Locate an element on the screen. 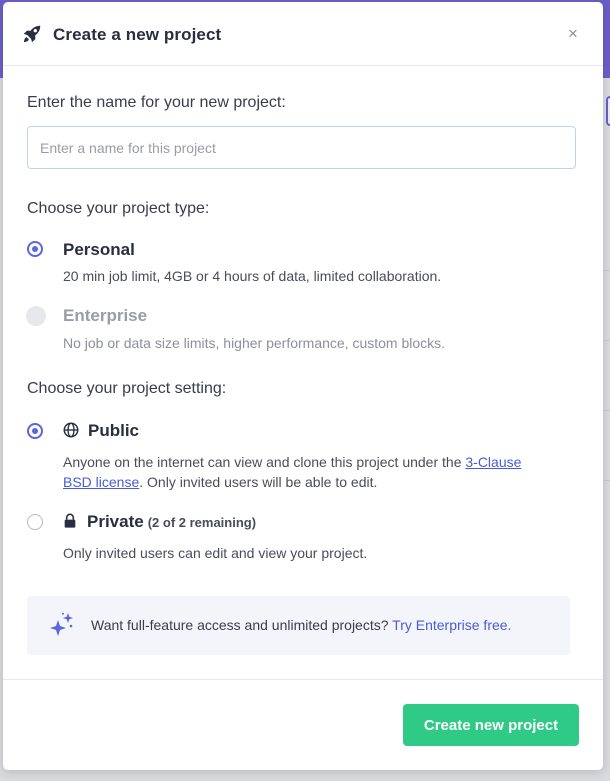  project-setting-label: Choose your project setting: is located at coordinates (127, 388).